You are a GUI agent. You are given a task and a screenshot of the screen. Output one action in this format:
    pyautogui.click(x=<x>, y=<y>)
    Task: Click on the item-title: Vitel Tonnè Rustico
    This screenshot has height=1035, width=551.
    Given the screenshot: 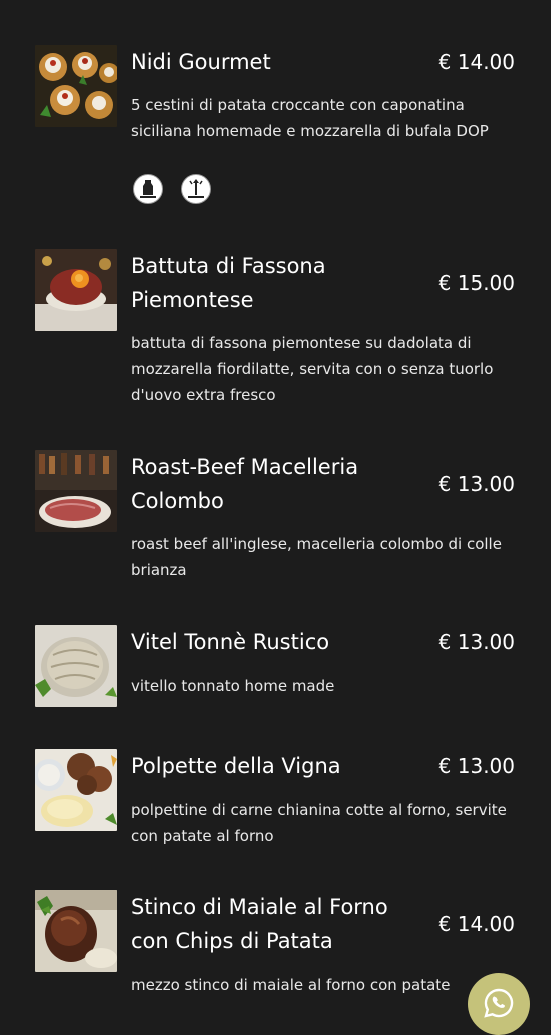 What is the action you would take?
    pyautogui.click(x=230, y=642)
    